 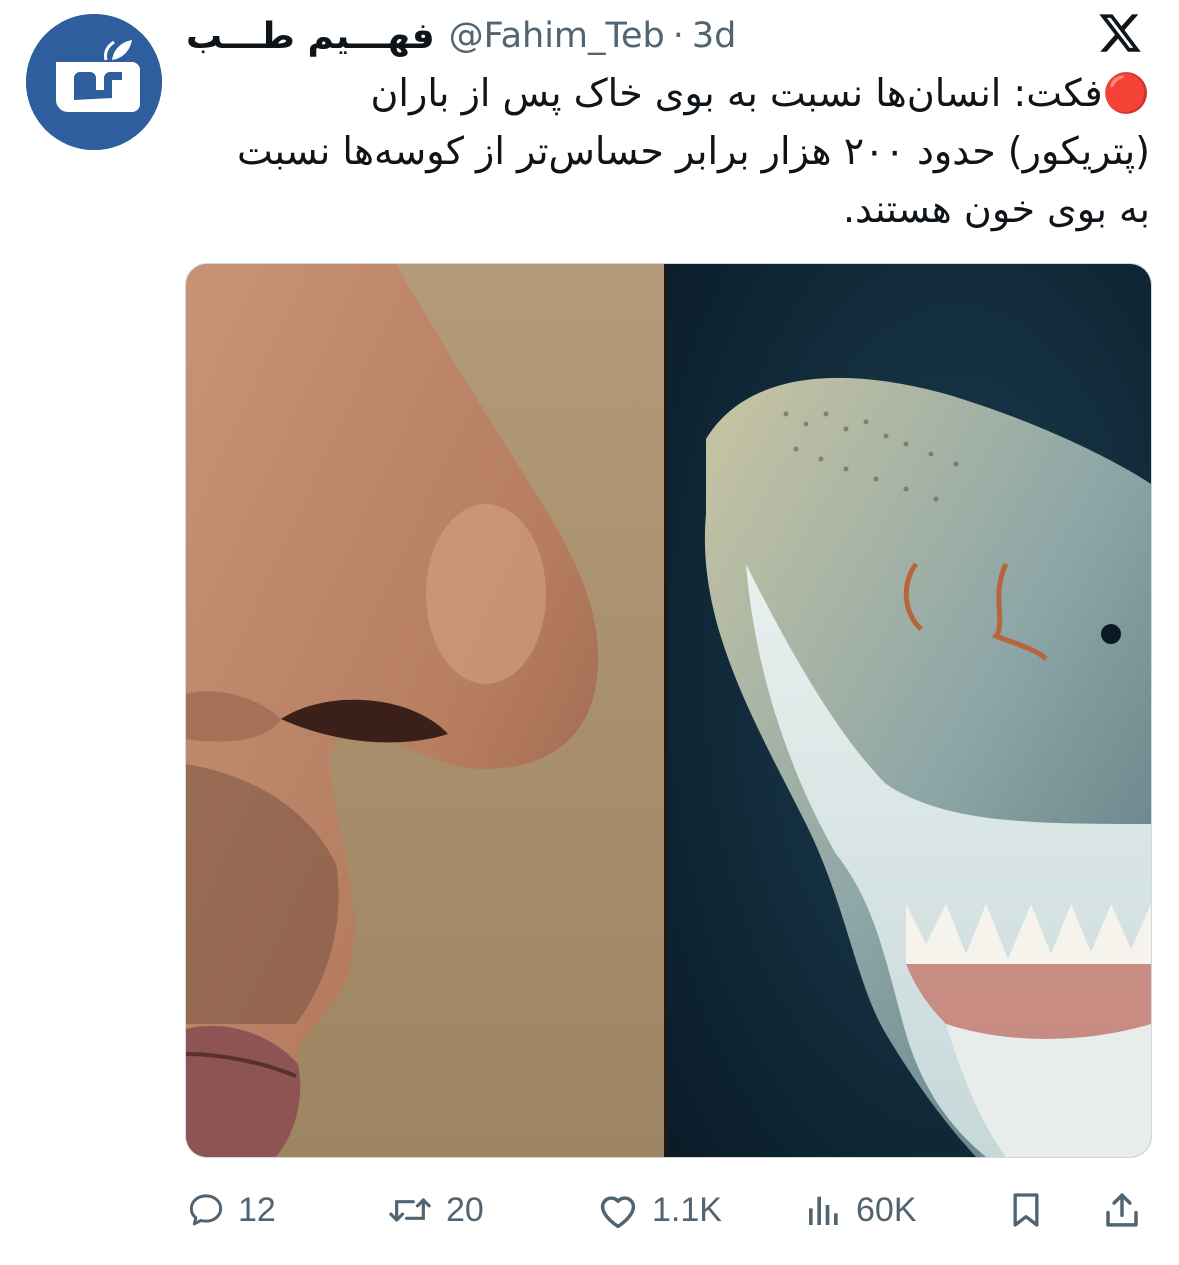 I want to click on bookmark-icon, so click(x=1026, y=1210).